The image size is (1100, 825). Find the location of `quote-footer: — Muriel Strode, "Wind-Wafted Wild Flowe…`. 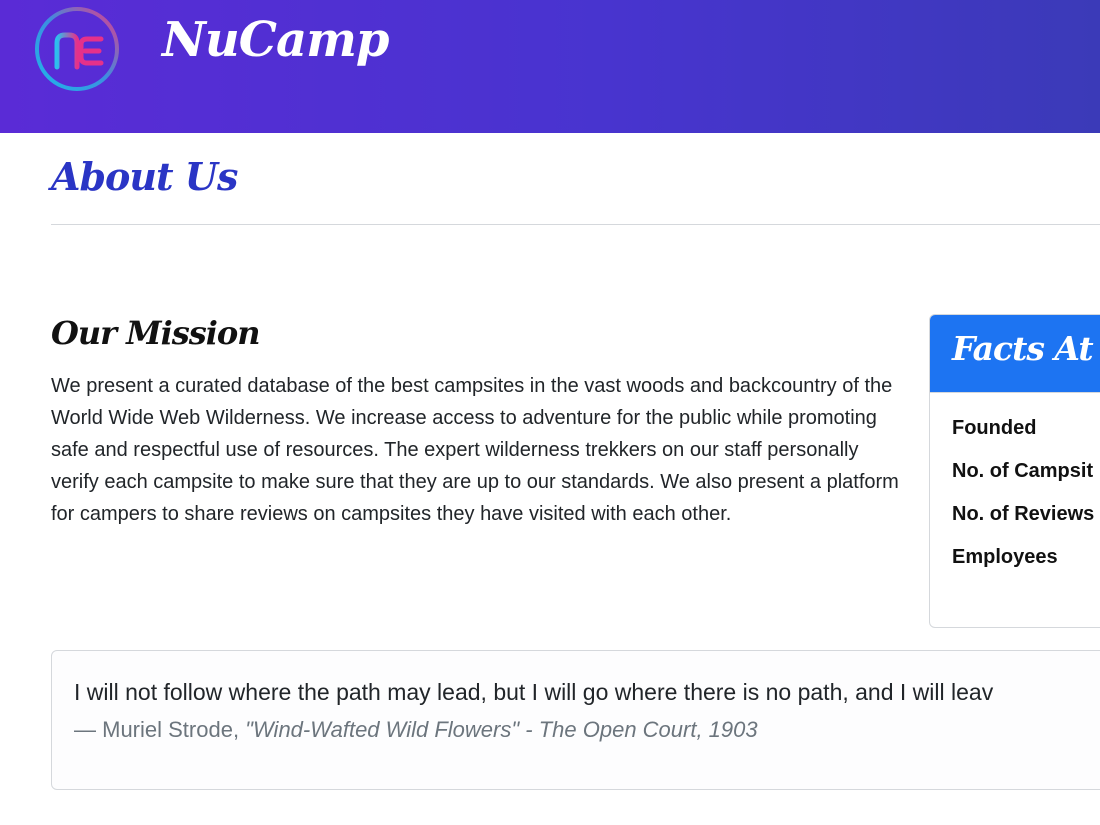

quote-footer: — Muriel Strode, "Wind-Wafted Wild Flowe… is located at coordinates (416, 730).